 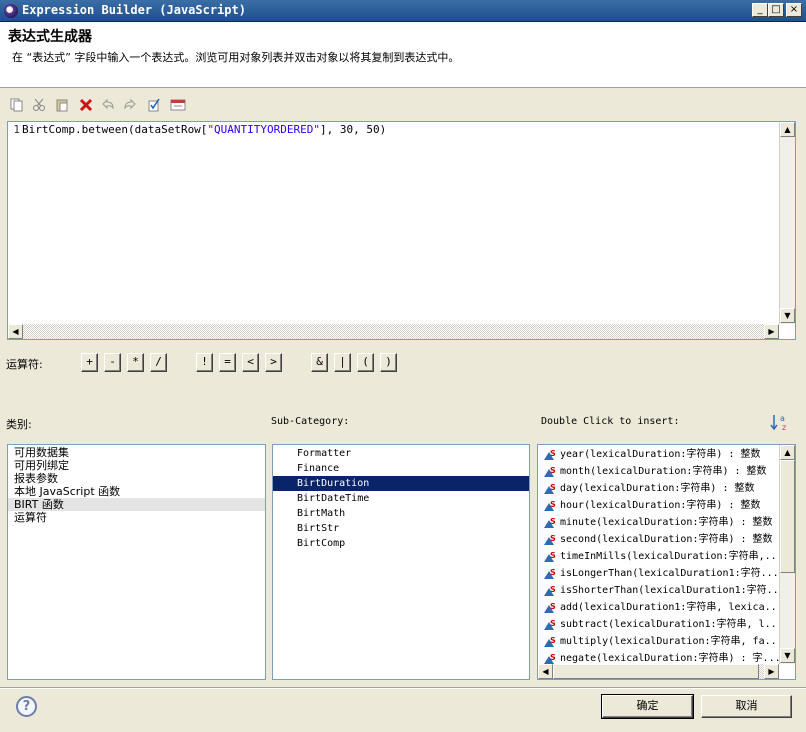 What do you see at coordinates (108, 105) in the screenshot?
I see `undo-icon` at bounding box center [108, 105].